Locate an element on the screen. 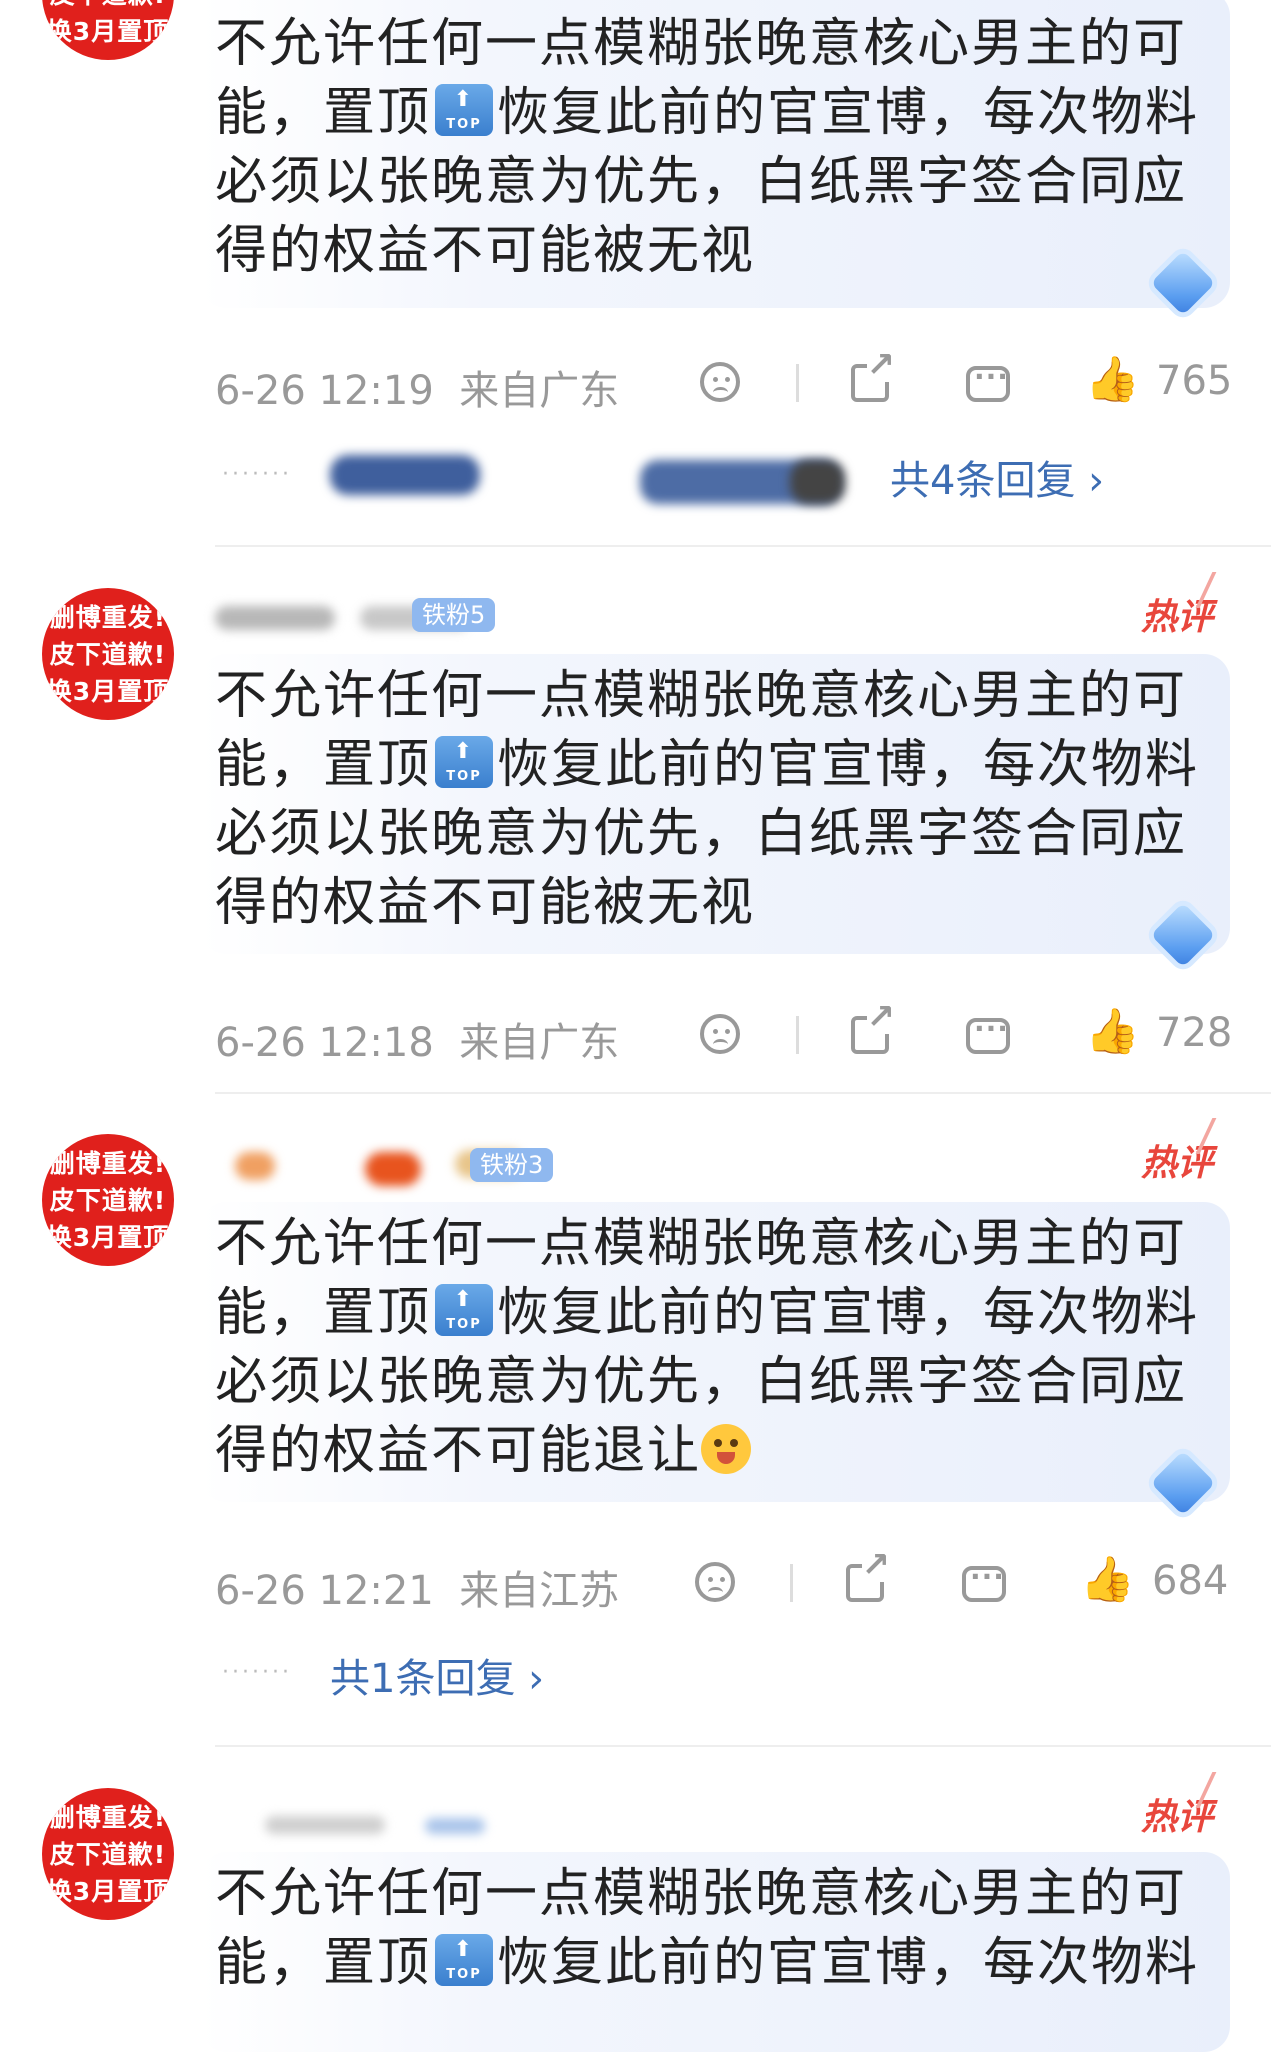  fan-badge: 铁粉3 is located at coordinates (512, 1165).